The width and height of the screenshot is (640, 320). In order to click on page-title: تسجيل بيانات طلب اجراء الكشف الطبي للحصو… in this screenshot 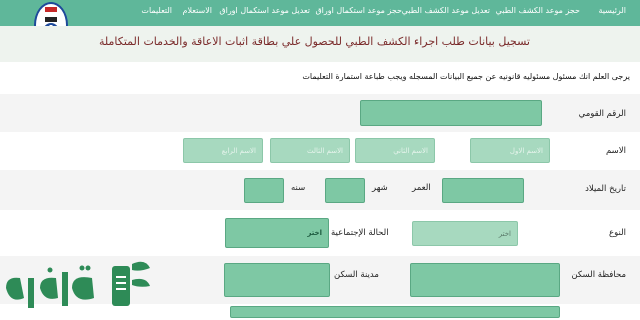, I will do `click(314, 41)`.